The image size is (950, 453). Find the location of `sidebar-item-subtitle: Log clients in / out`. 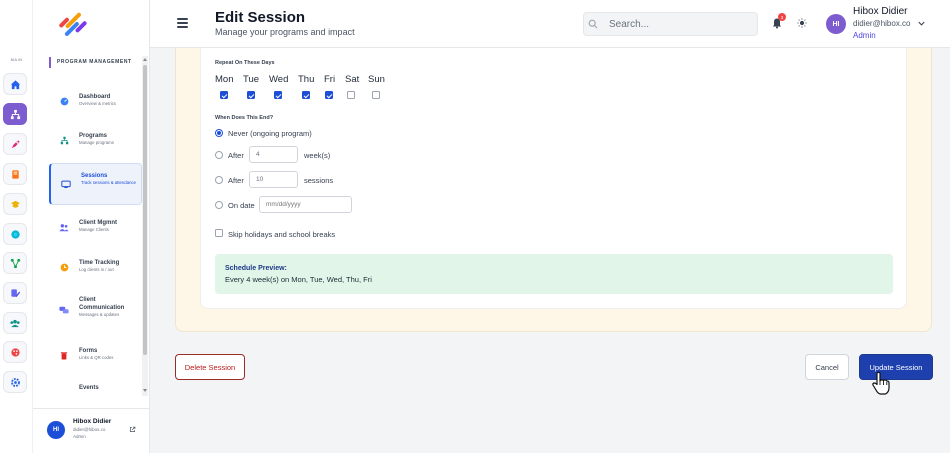

sidebar-item-subtitle: Log clients in / out is located at coordinates (96, 269).